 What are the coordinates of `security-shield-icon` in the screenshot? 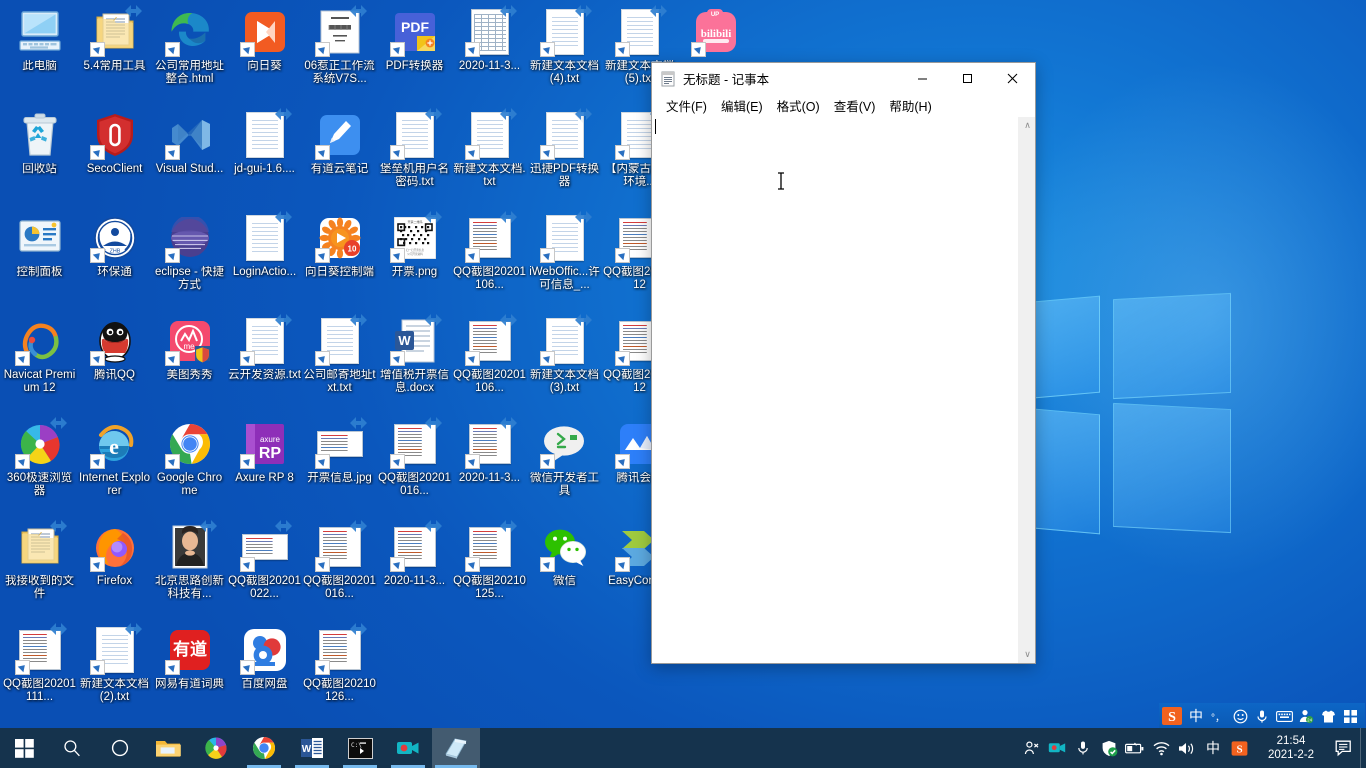 It's located at (1109, 748).